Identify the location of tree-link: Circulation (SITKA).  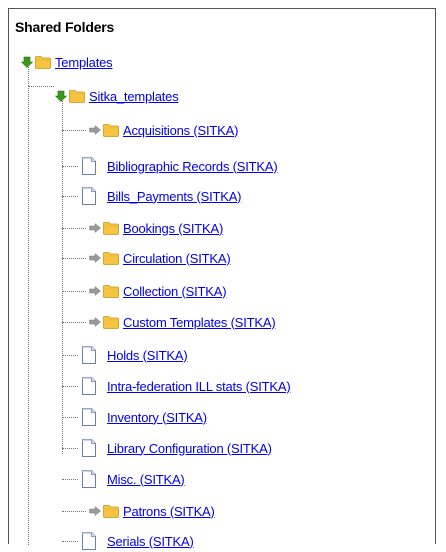
(177, 258).